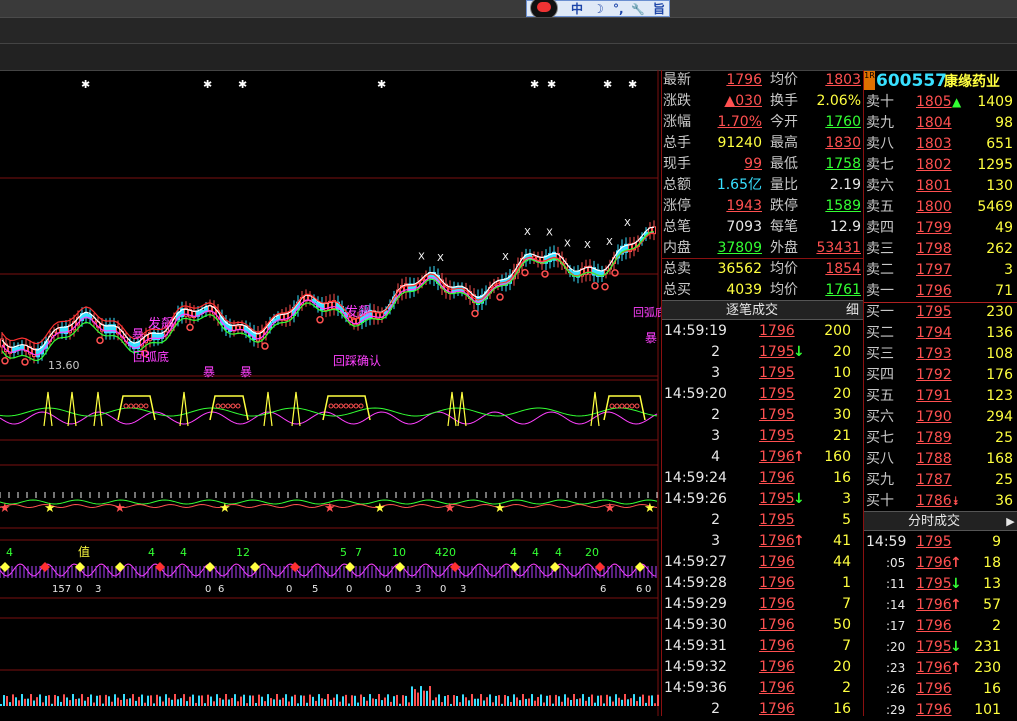 The width and height of the screenshot is (1017, 721). What do you see at coordinates (695, 478) in the screenshot?
I see `tick-time: 14:59:24` at bounding box center [695, 478].